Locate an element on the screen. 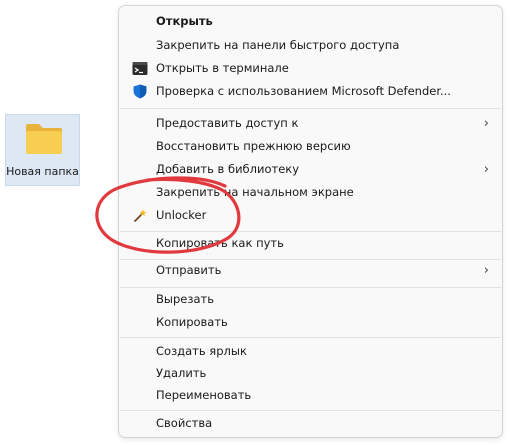 This screenshot has width=510, height=445. menu-item-label: Восстановить прежнюю версию is located at coordinates (253, 146).